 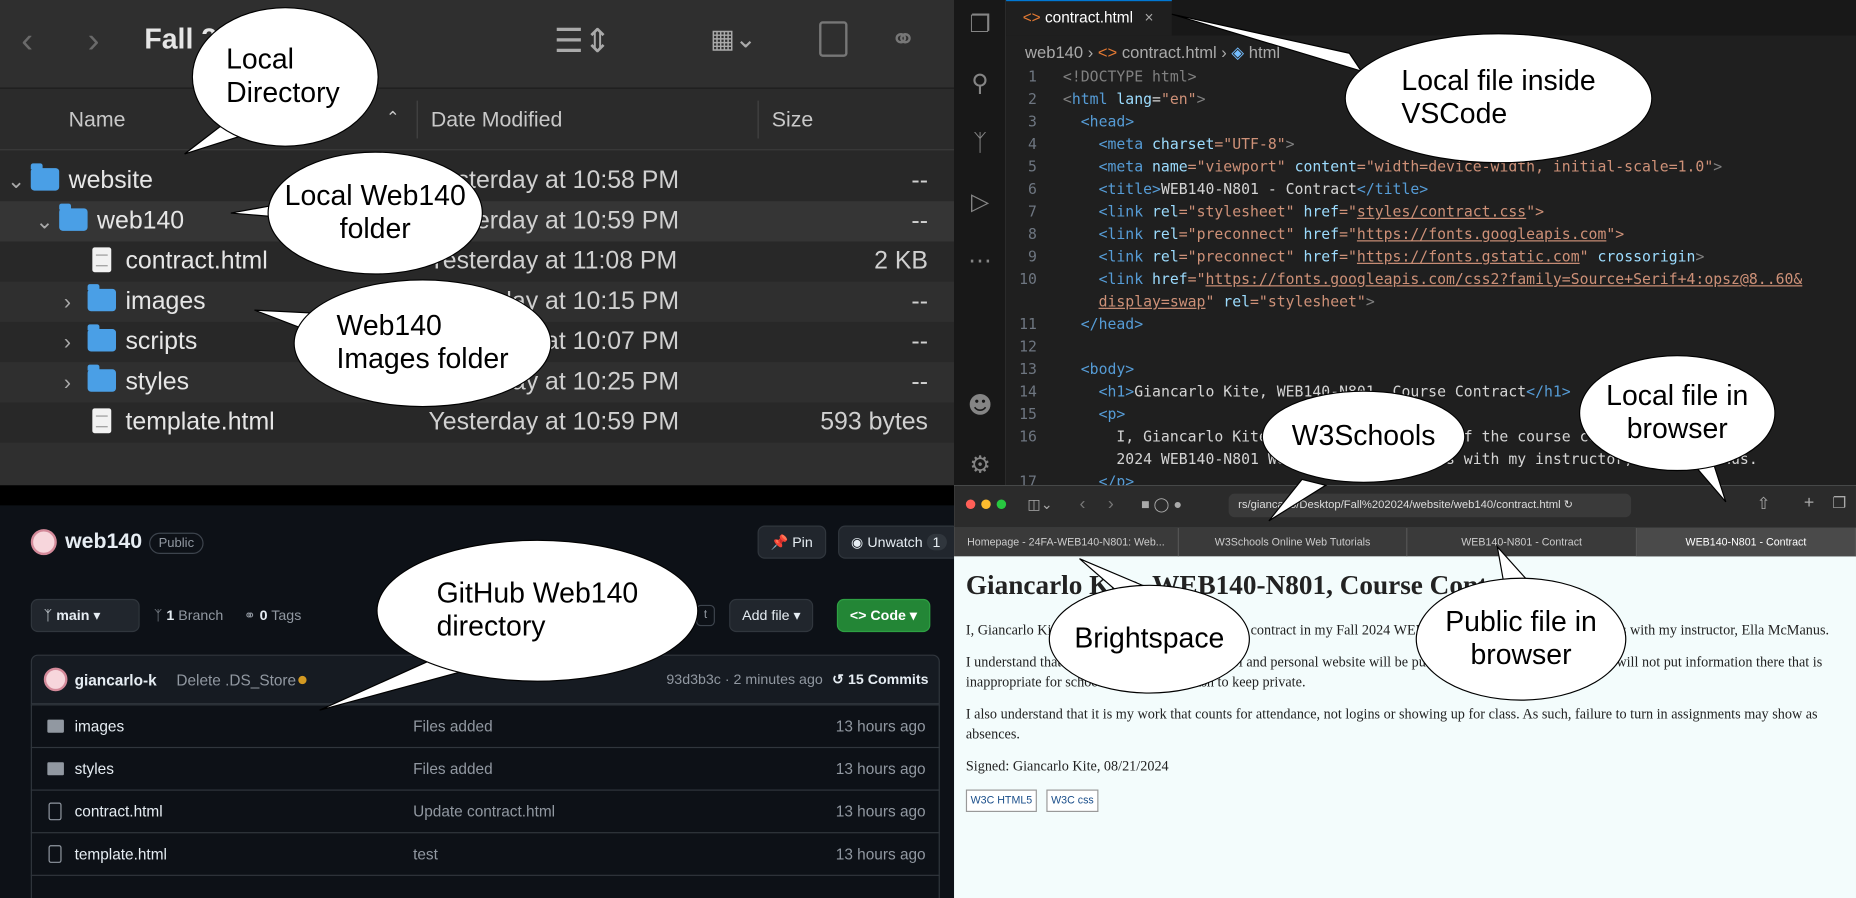 I want to click on callout-local-browser: Local file in browser, so click(x=1677, y=413).